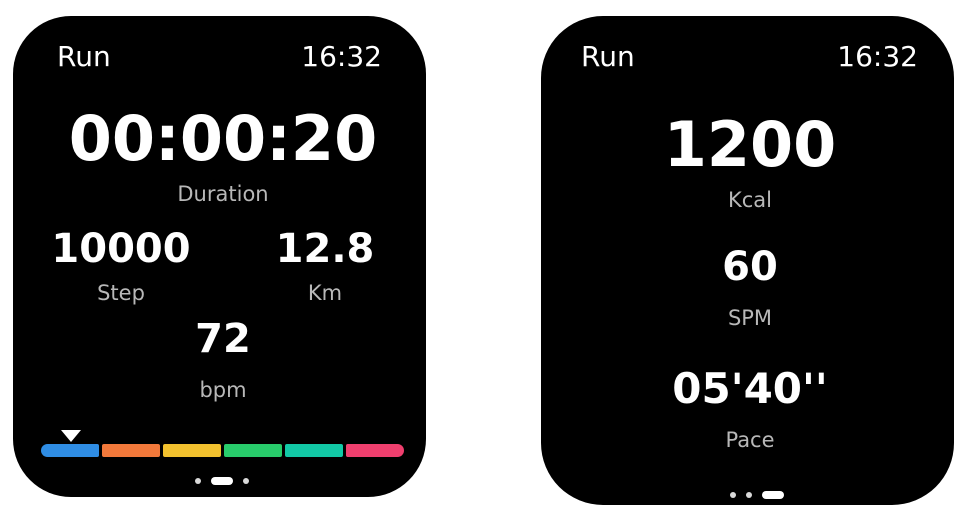  Describe the element at coordinates (750, 440) in the screenshot. I see `pace-label: Pace` at that location.